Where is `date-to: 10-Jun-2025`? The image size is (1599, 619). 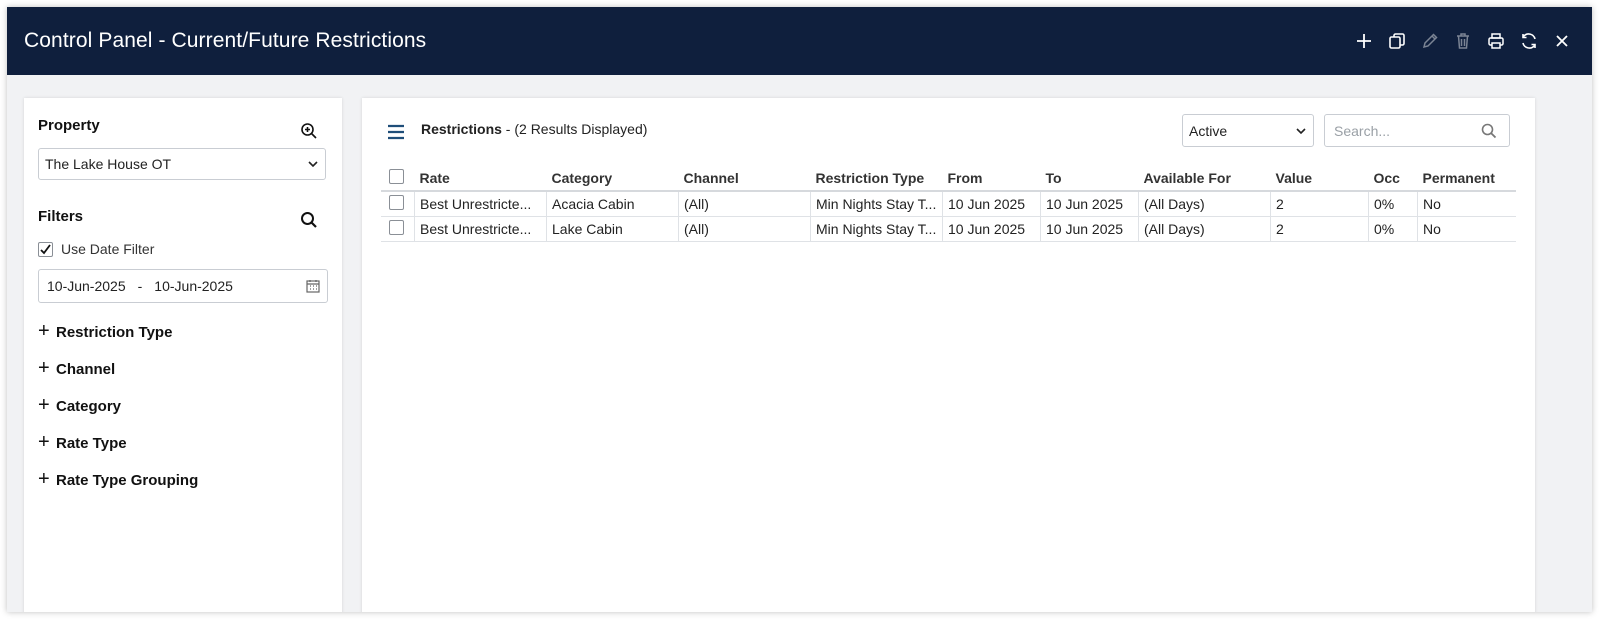 date-to: 10-Jun-2025 is located at coordinates (193, 286).